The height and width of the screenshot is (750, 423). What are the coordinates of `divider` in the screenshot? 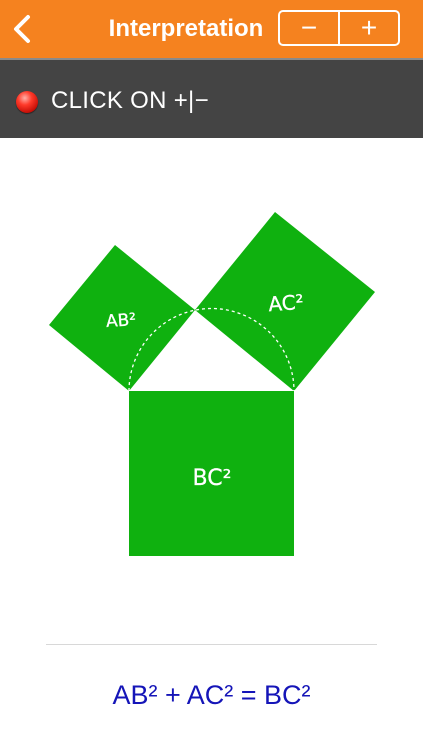 It's located at (211, 644).